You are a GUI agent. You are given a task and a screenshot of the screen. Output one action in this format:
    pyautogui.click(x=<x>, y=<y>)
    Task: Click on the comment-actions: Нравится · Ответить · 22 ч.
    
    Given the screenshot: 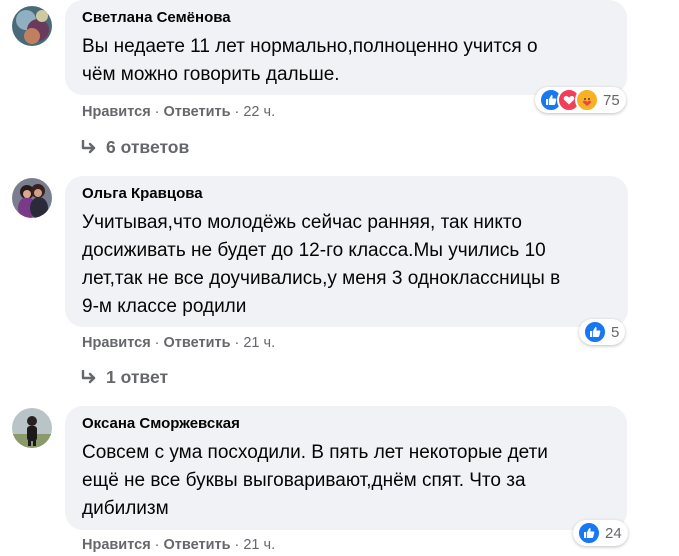 What is the action you would take?
    pyautogui.click(x=178, y=112)
    